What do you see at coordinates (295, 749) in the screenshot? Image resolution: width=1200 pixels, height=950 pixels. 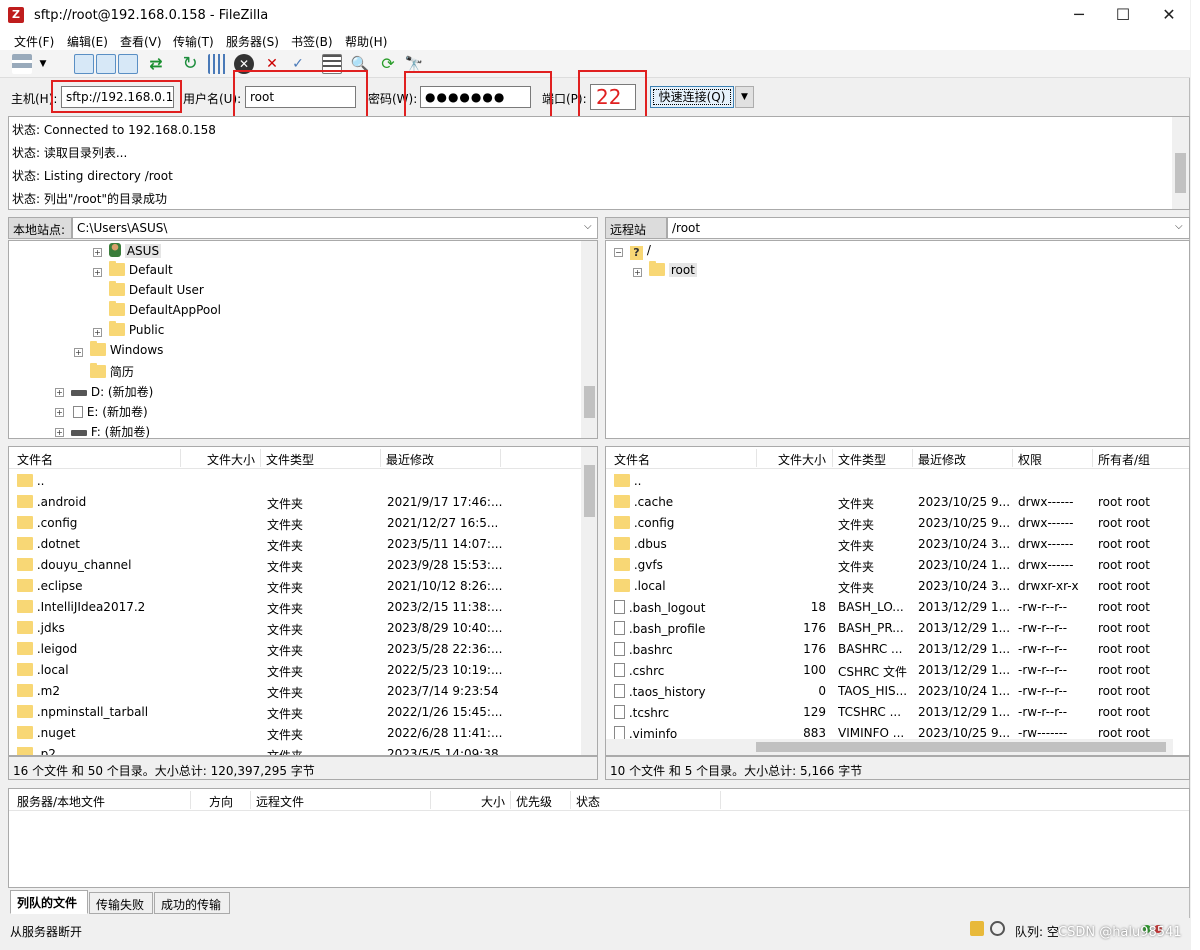 I see `table-row: .p2 文件夹 2023/5/5 14:09:38` at bounding box center [295, 749].